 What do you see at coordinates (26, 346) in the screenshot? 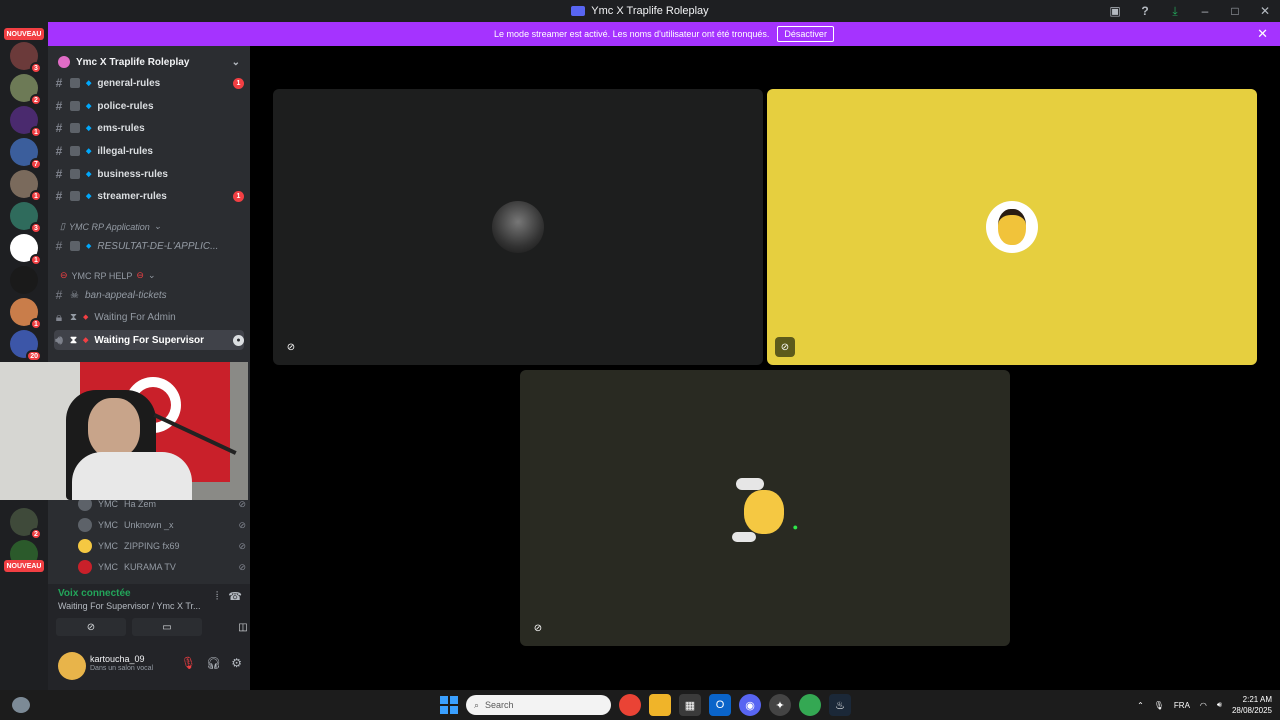
I see `server-icon: 20` at bounding box center [26, 346].